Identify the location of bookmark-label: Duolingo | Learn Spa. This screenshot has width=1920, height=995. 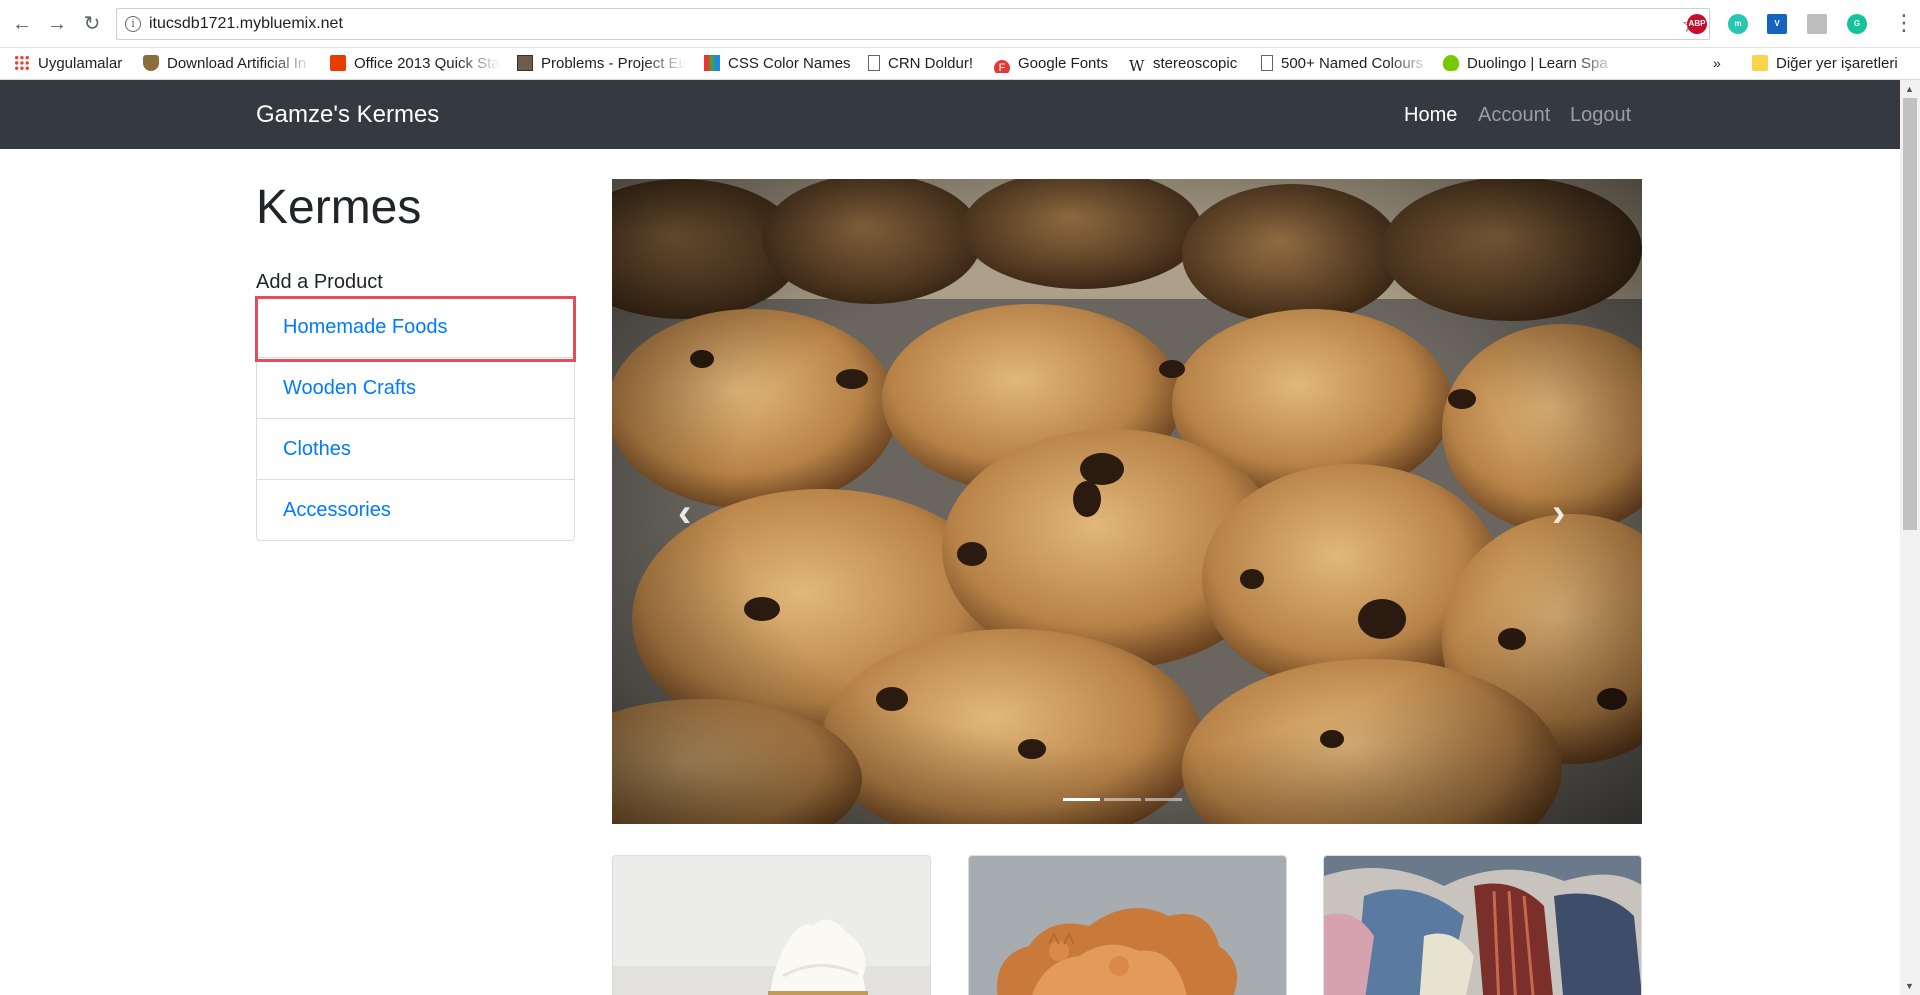
(1537, 63).